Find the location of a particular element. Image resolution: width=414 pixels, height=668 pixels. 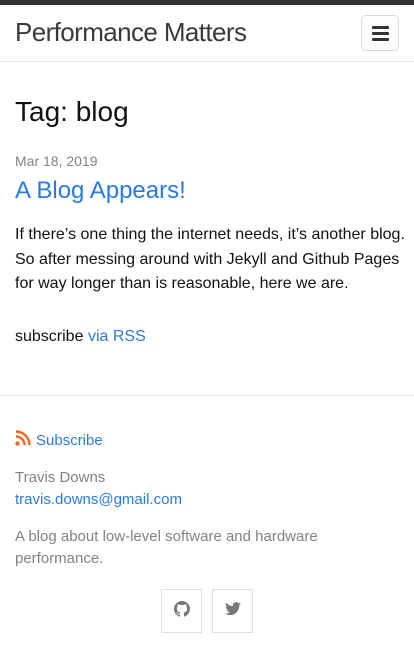

footer-divider is located at coordinates (207, 395).